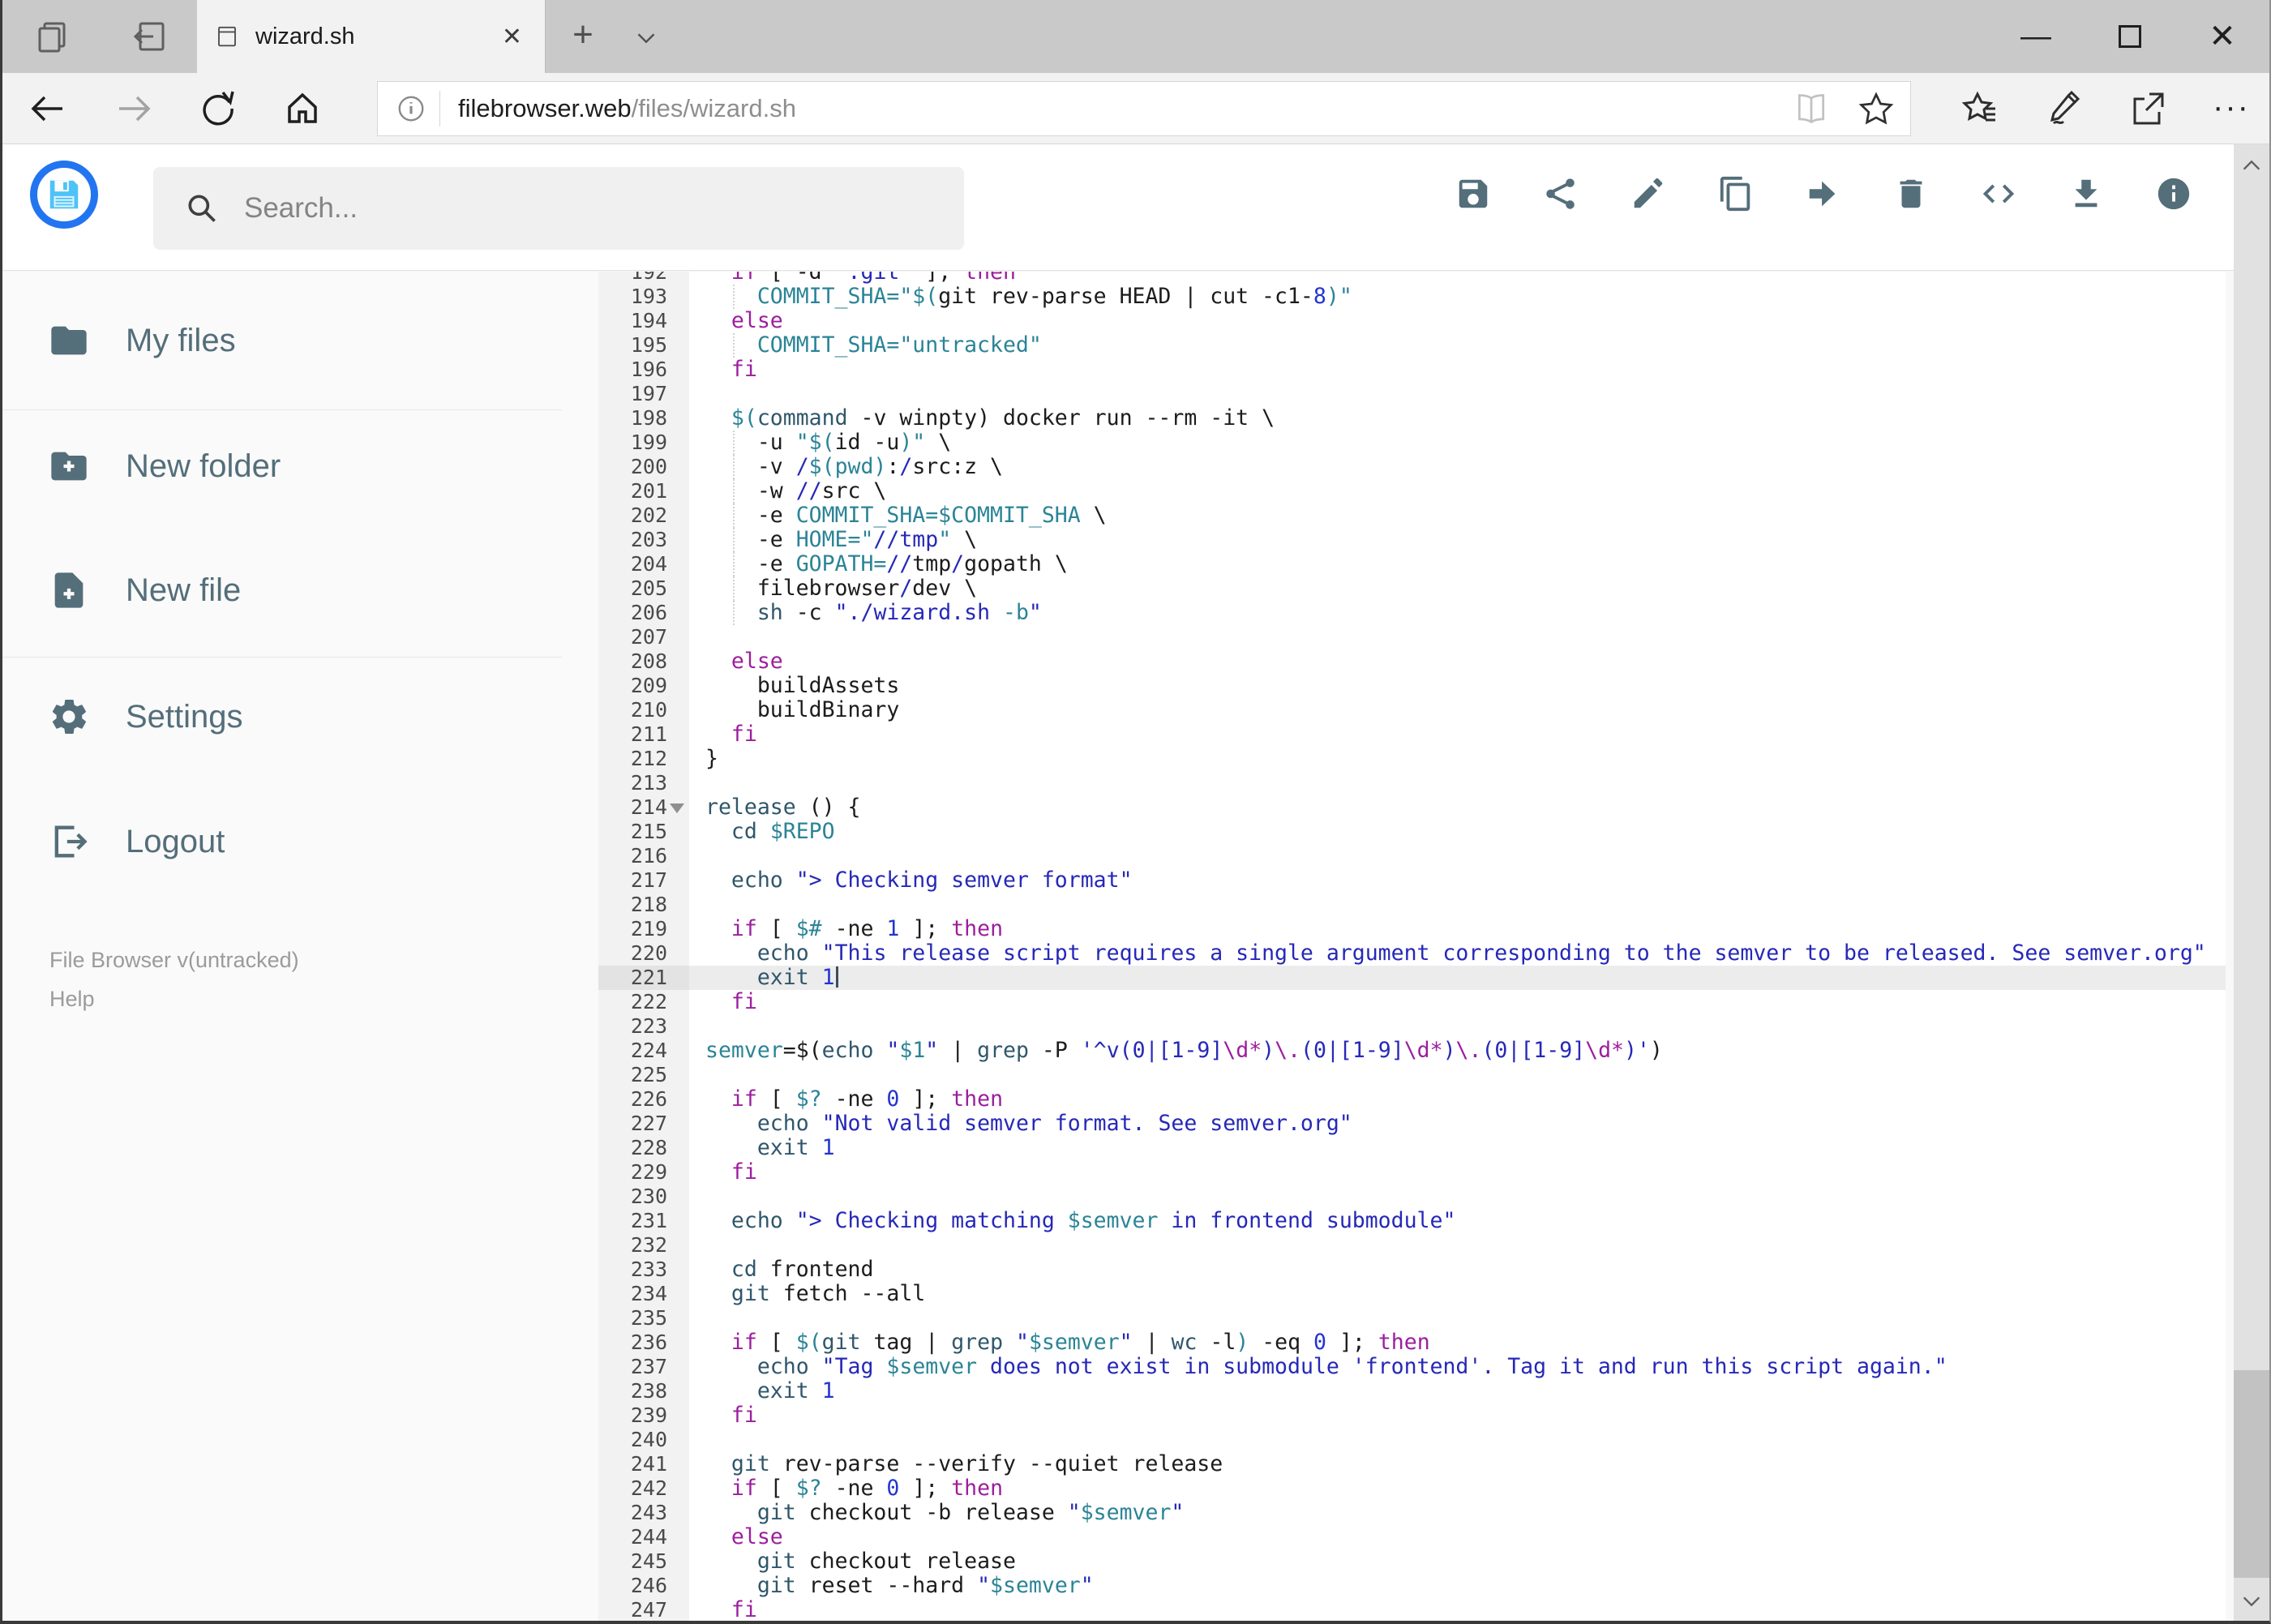 The width and height of the screenshot is (2271, 1624). Describe the element at coordinates (512, 37) in the screenshot. I see `tab-close-icon: ✕` at that location.